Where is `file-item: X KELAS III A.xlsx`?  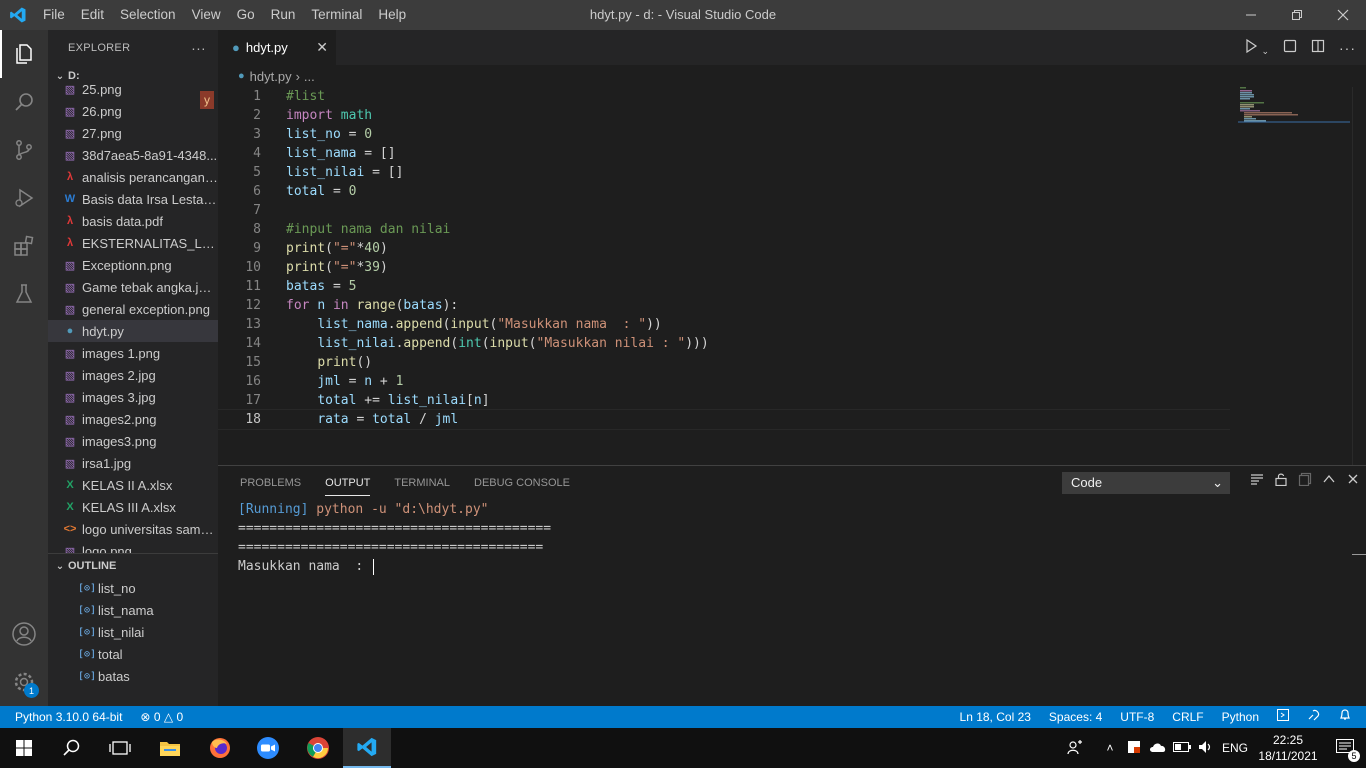
file-item: X KELAS III A.xlsx is located at coordinates (133, 507).